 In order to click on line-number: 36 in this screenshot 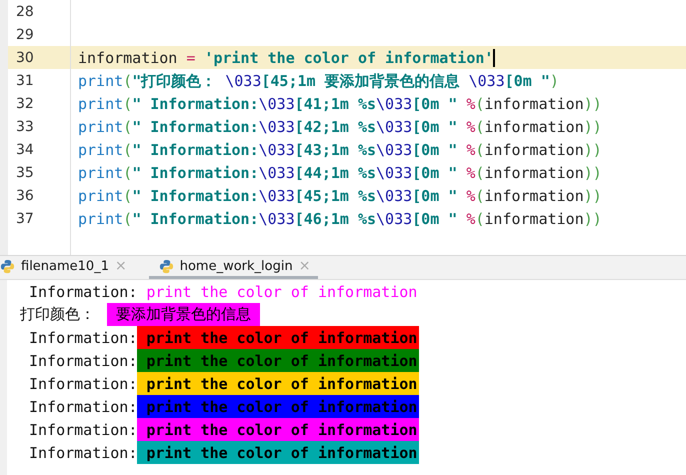, I will do `click(25, 196)`.